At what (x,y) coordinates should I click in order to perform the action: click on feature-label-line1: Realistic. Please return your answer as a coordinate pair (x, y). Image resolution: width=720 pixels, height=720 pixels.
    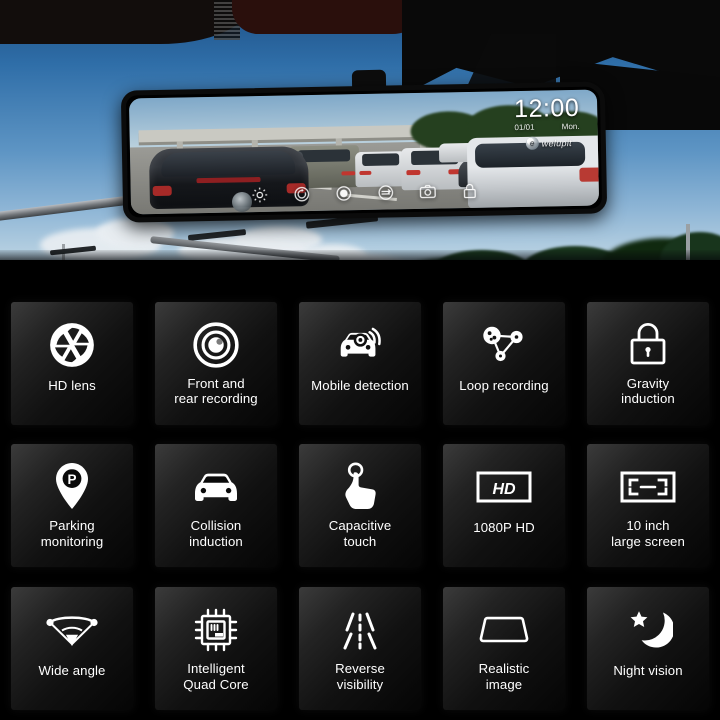
    Looking at the image, I should click on (504, 669).